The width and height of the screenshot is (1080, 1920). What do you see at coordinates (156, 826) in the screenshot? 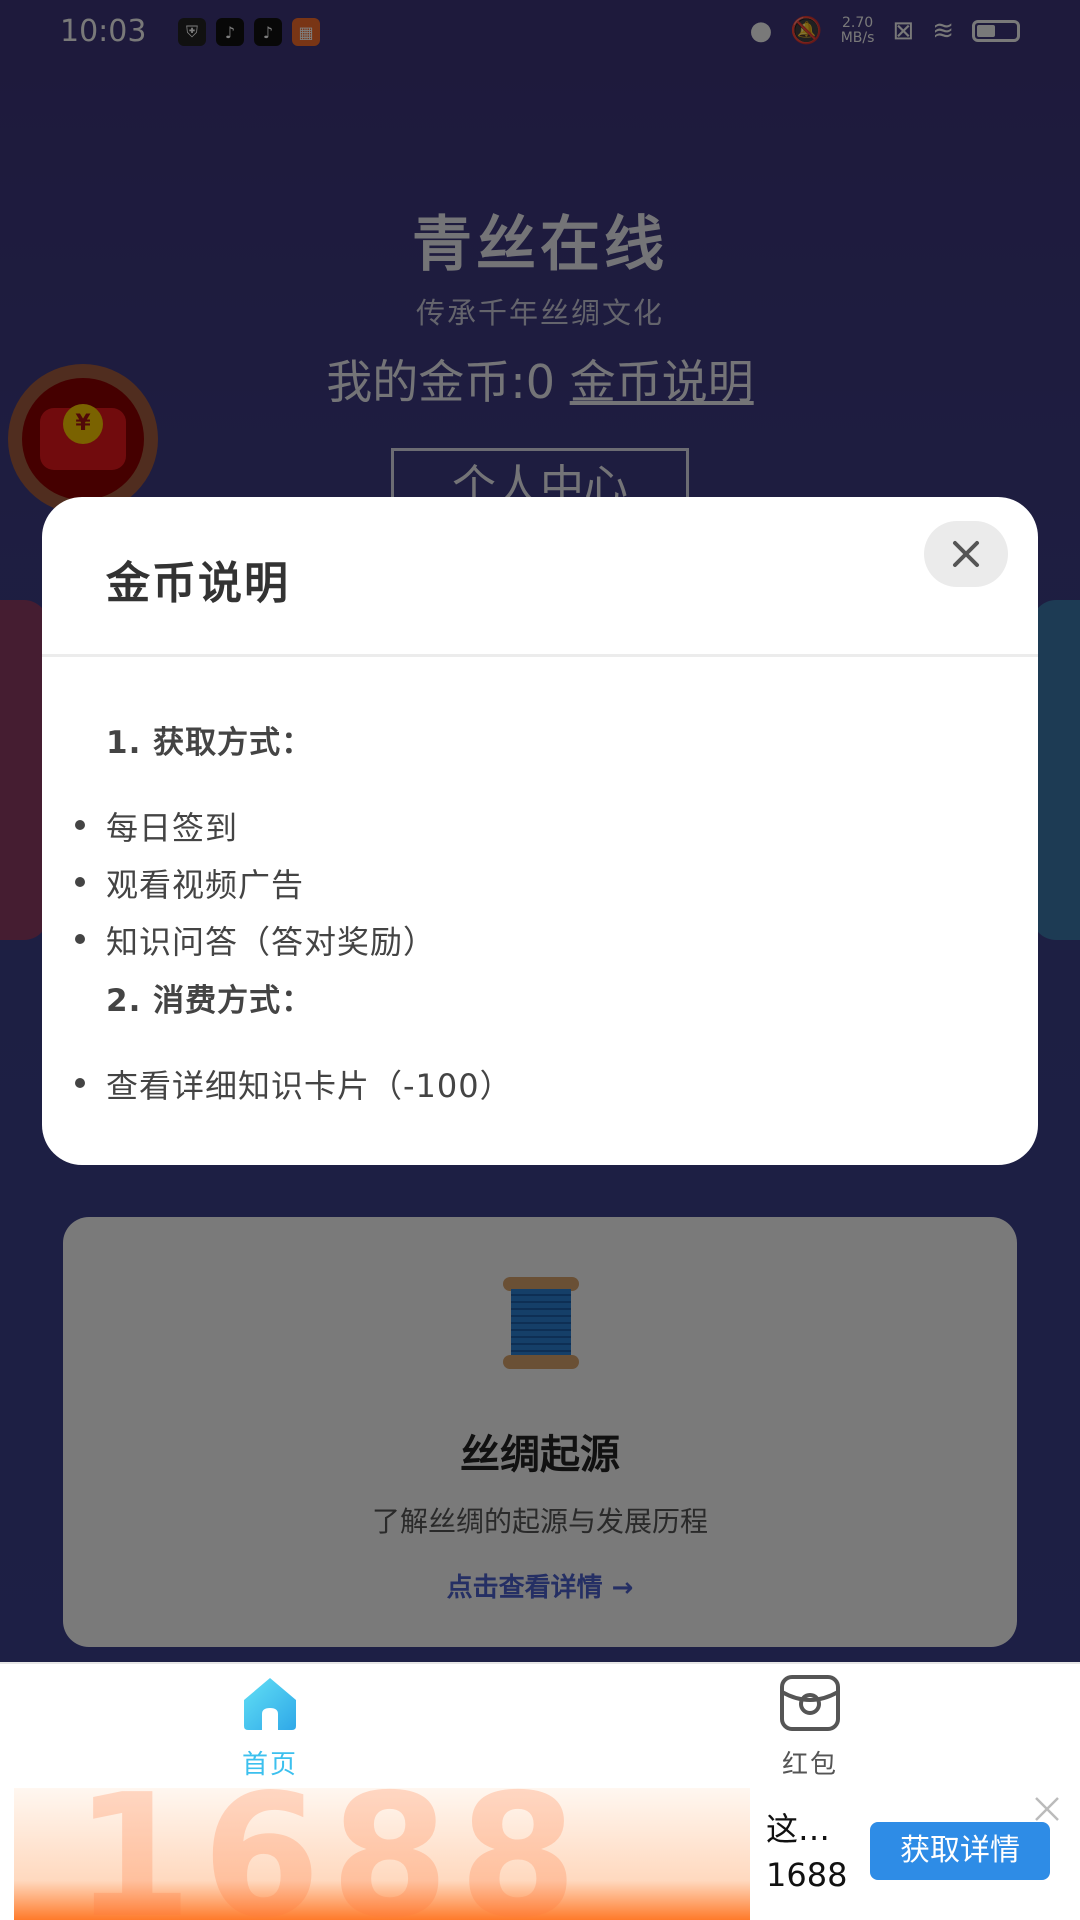
I see `list-item: 每日签到` at bounding box center [156, 826].